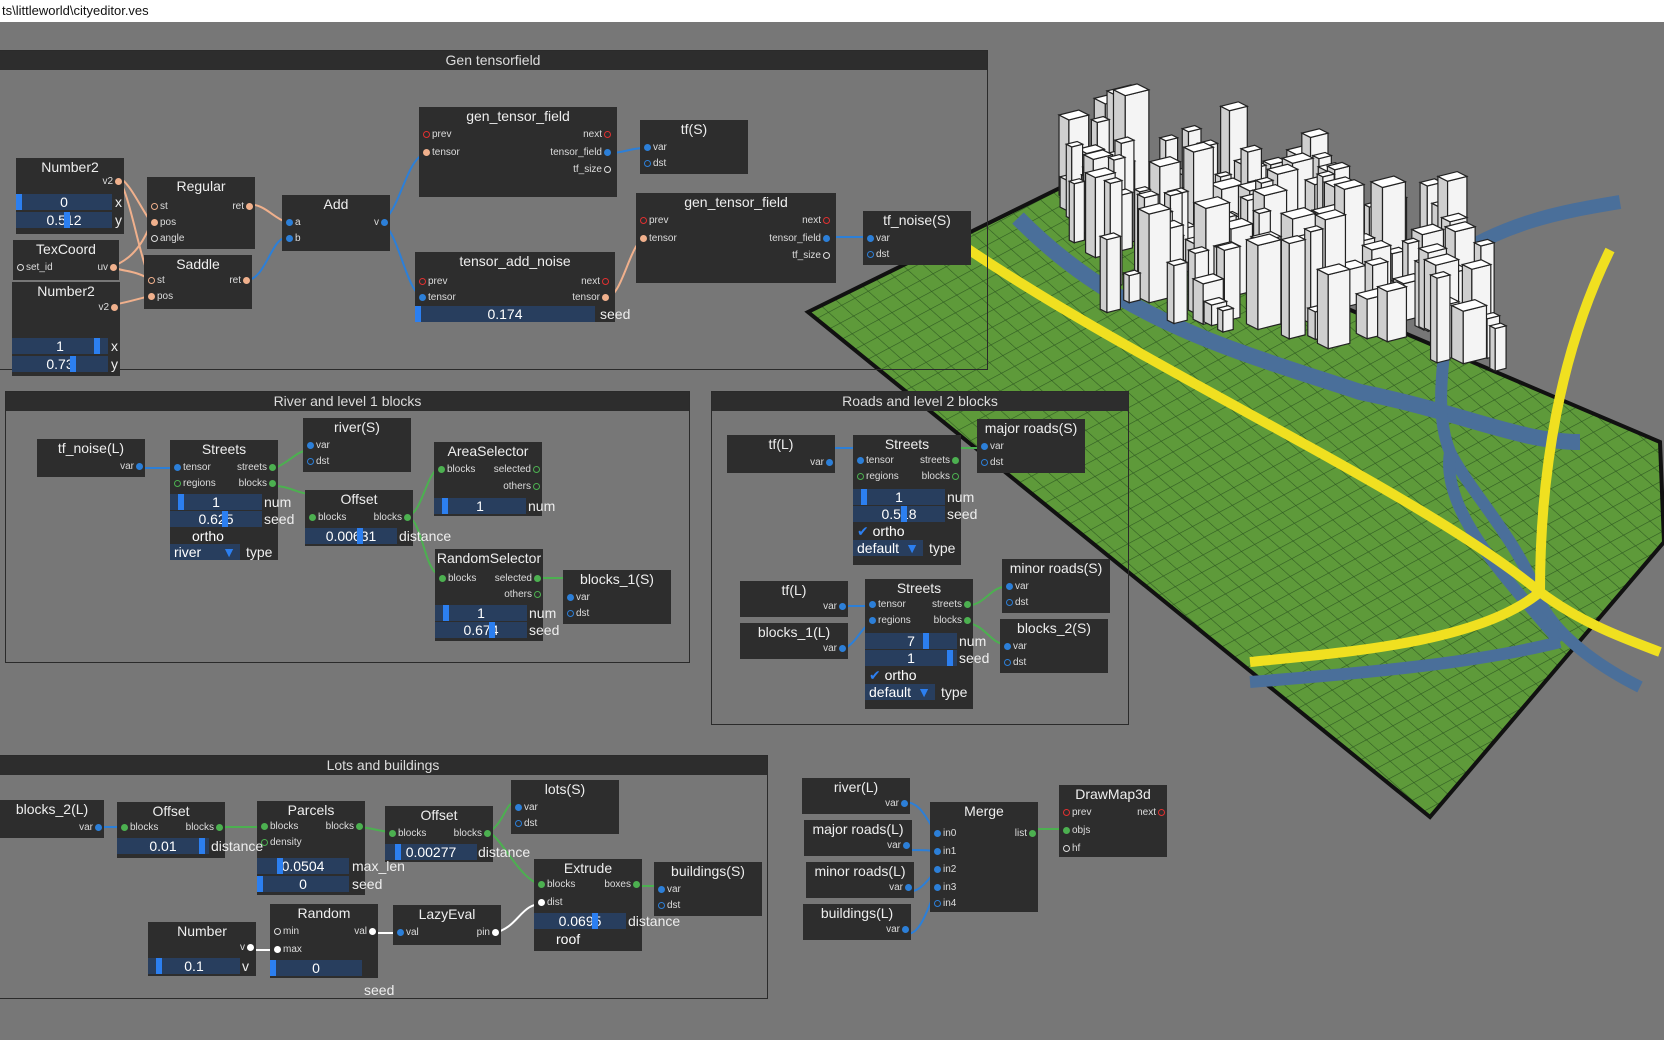 This screenshot has width=1664, height=1040. I want to click on node-random: Random min max val 0, so click(324, 941).